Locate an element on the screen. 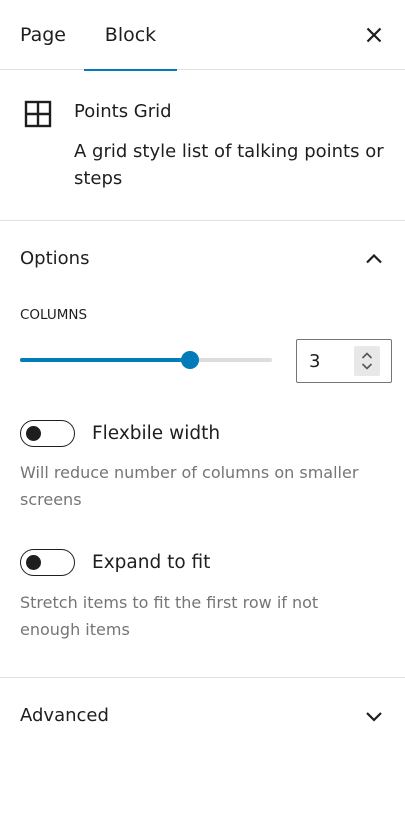 The image size is (405, 825). sidebar-tabs: Page Block is located at coordinates (202, 35).